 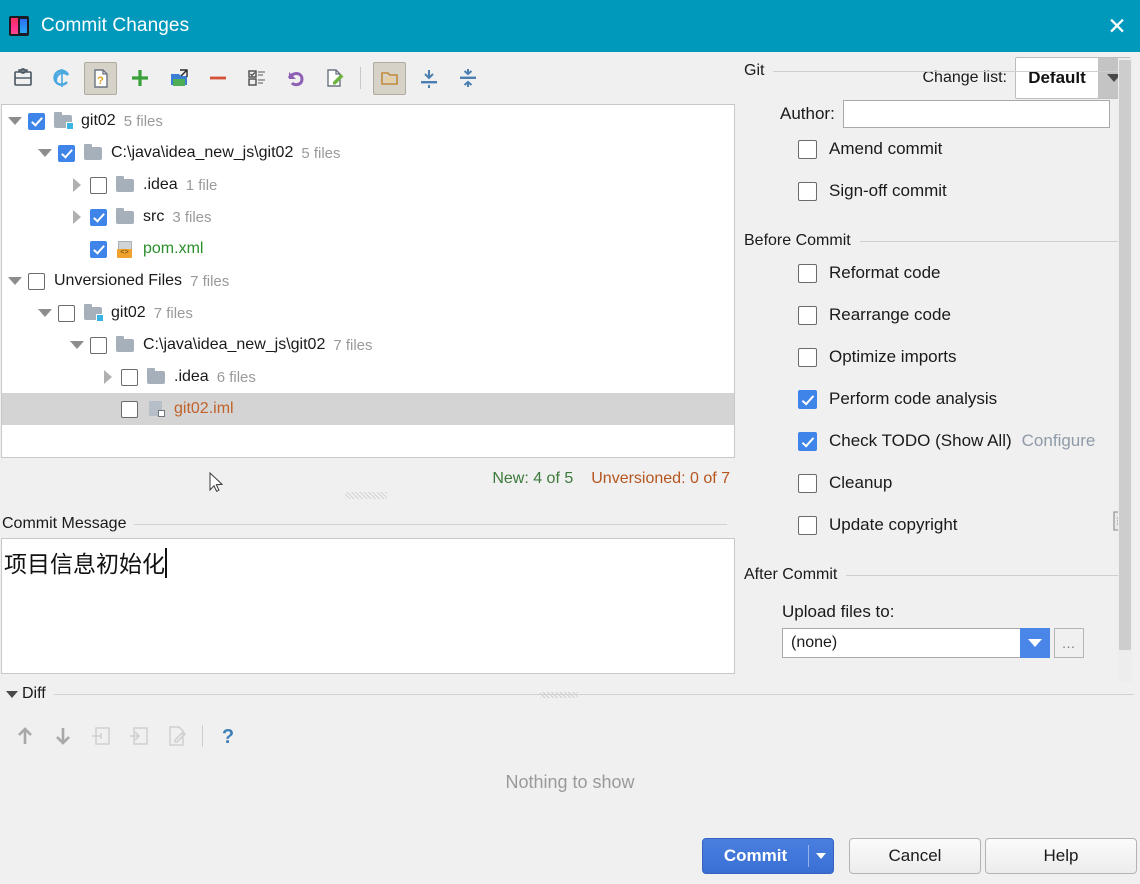 I want to click on update-copyright-row: Update copyright, so click(x=934, y=525).